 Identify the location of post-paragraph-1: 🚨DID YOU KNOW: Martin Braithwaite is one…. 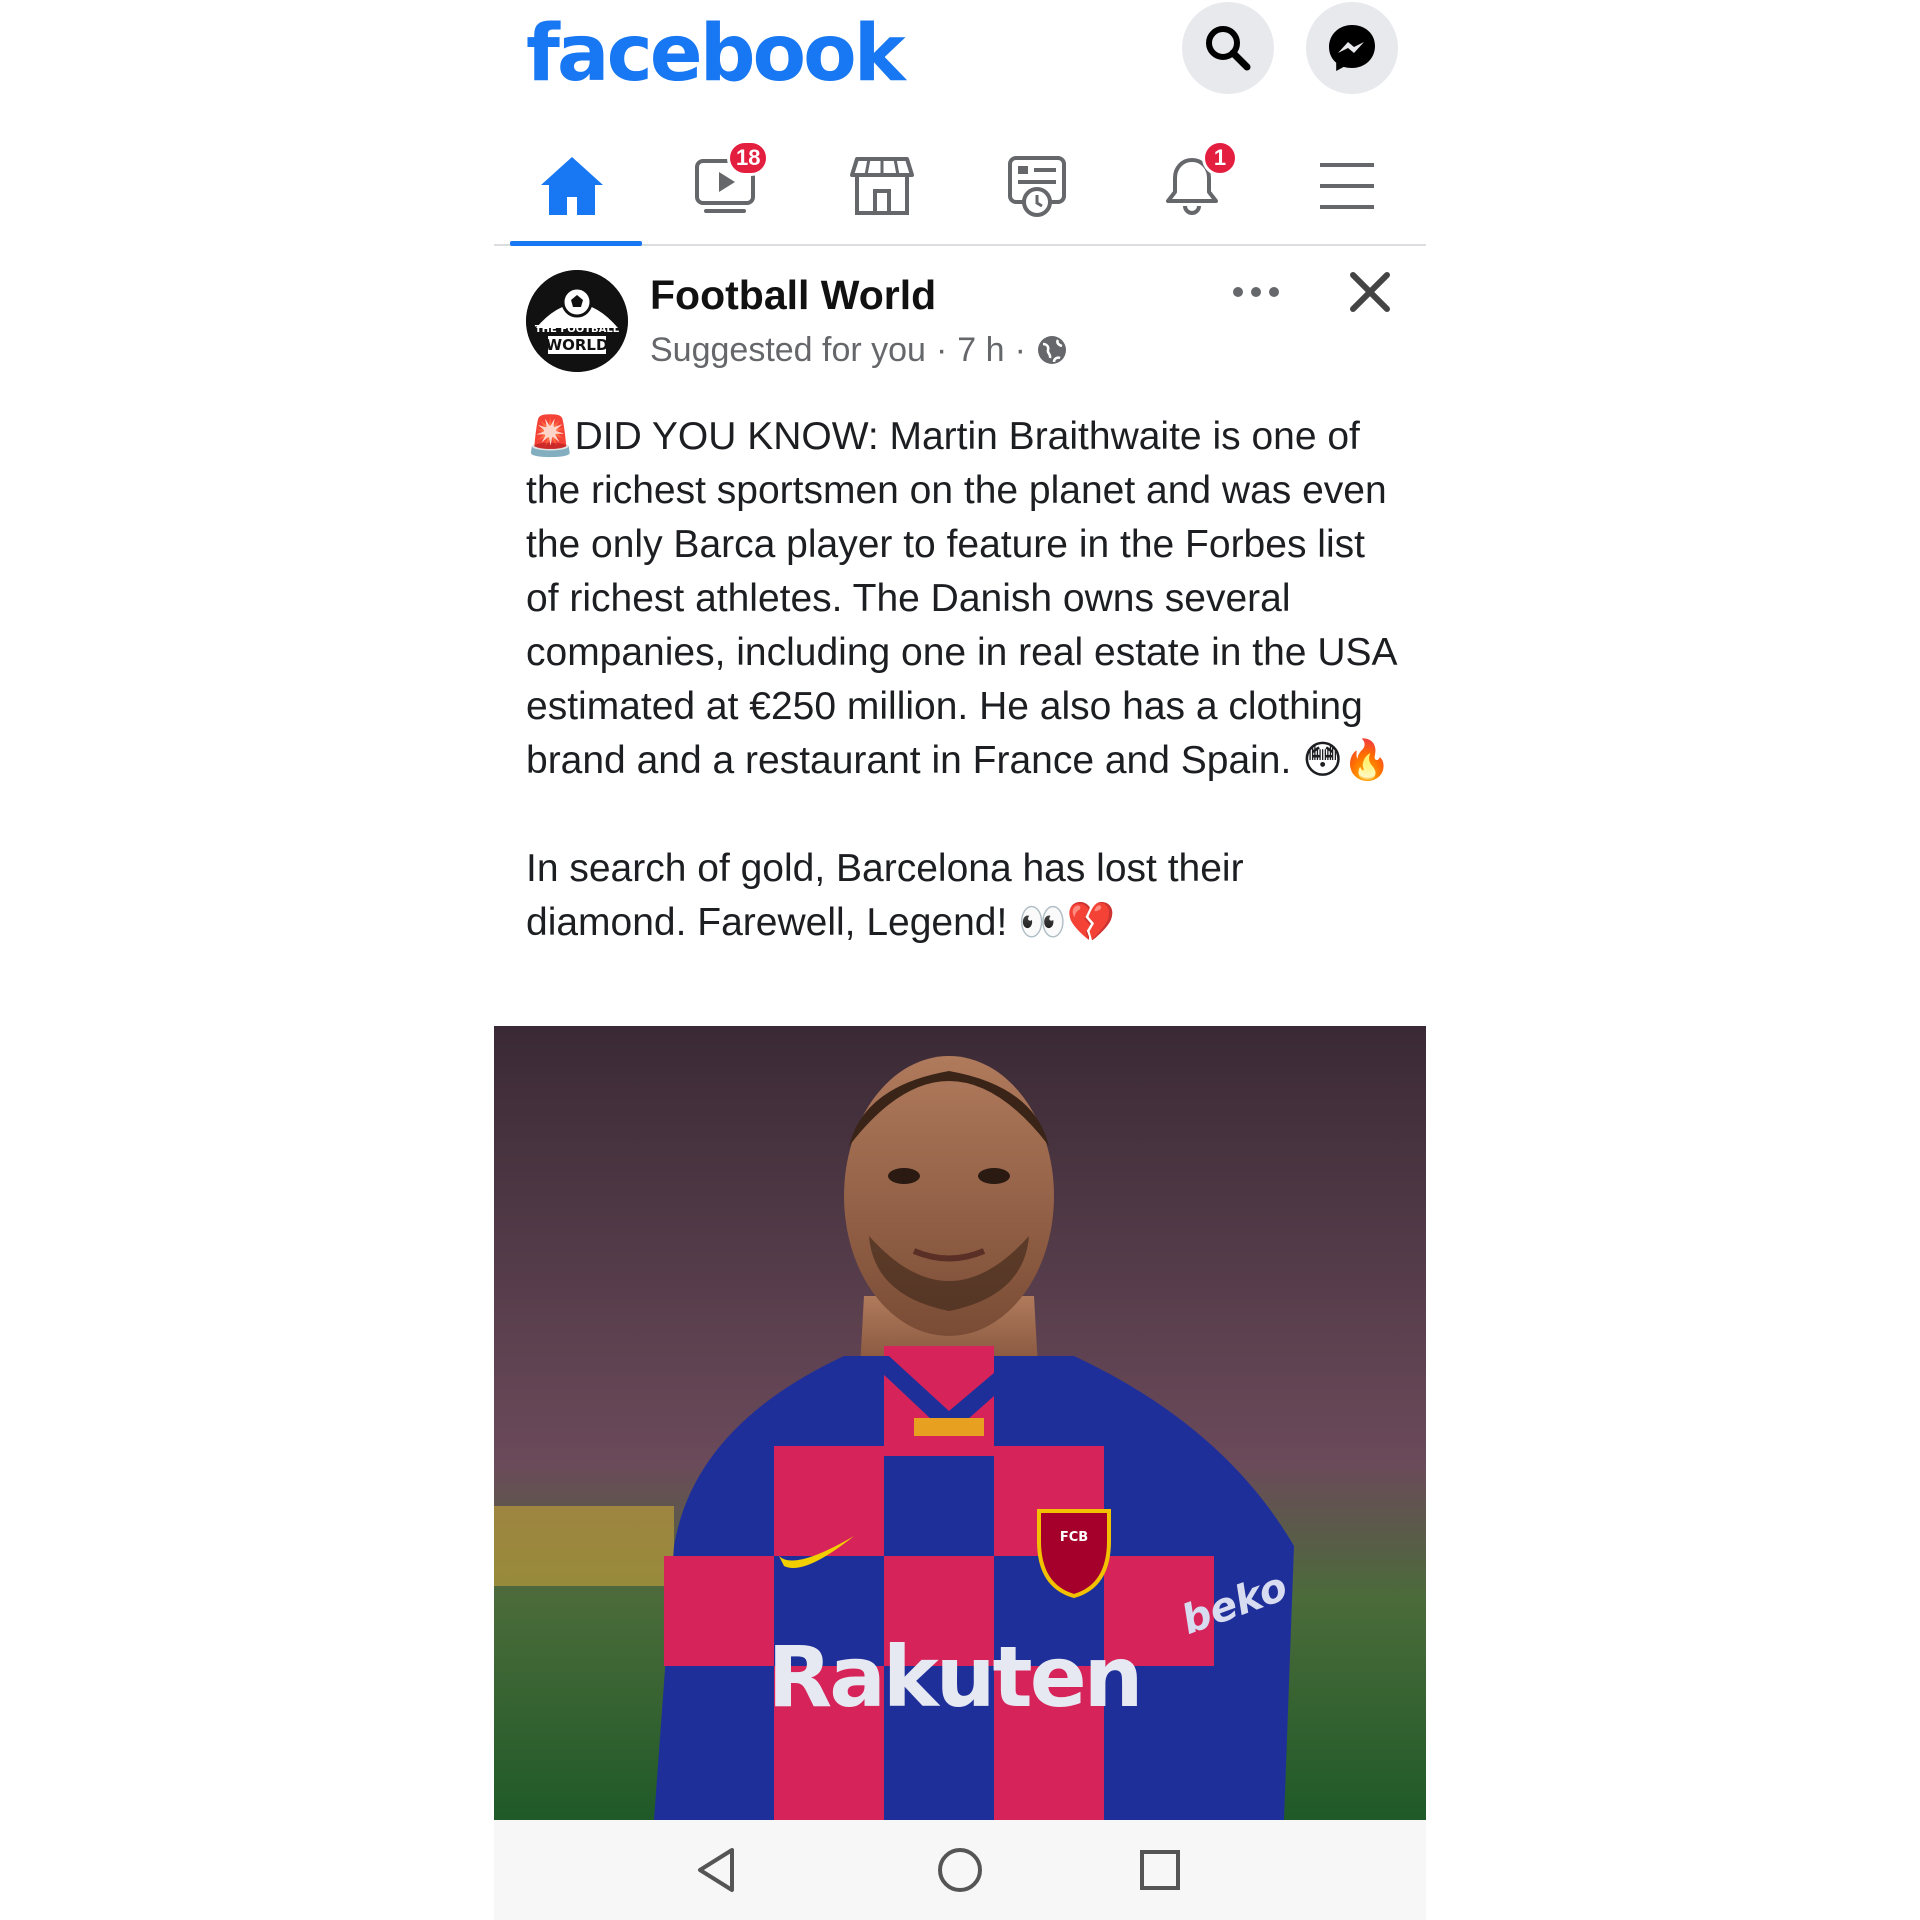
(961, 598).